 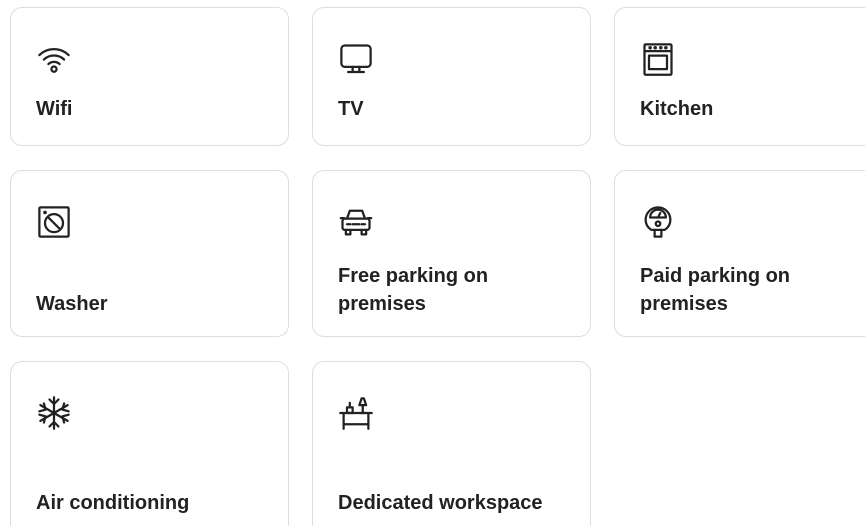 I want to click on wifi-icon, so click(x=54, y=59).